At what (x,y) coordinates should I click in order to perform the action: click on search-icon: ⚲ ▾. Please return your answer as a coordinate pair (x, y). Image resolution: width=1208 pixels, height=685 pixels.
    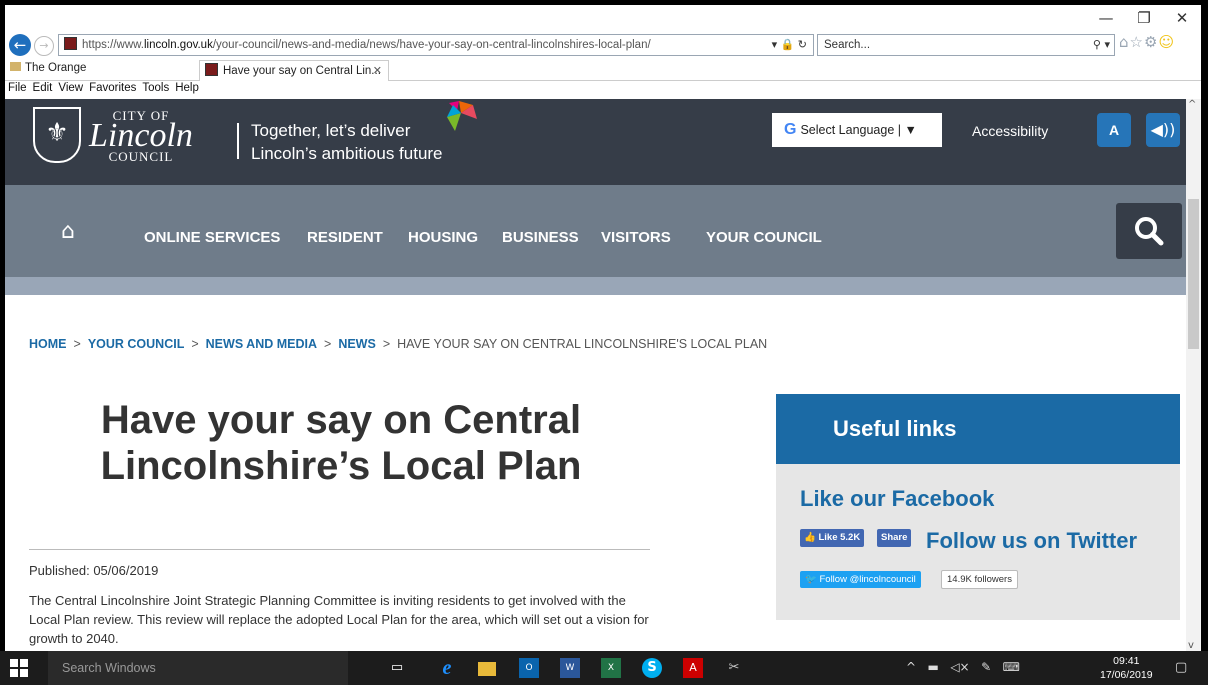
    Looking at the image, I should click on (1101, 45).